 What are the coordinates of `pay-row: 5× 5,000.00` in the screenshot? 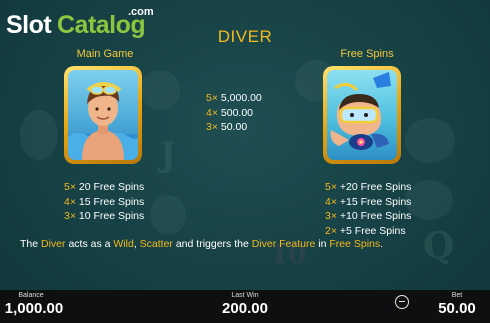 It's located at (234, 98).